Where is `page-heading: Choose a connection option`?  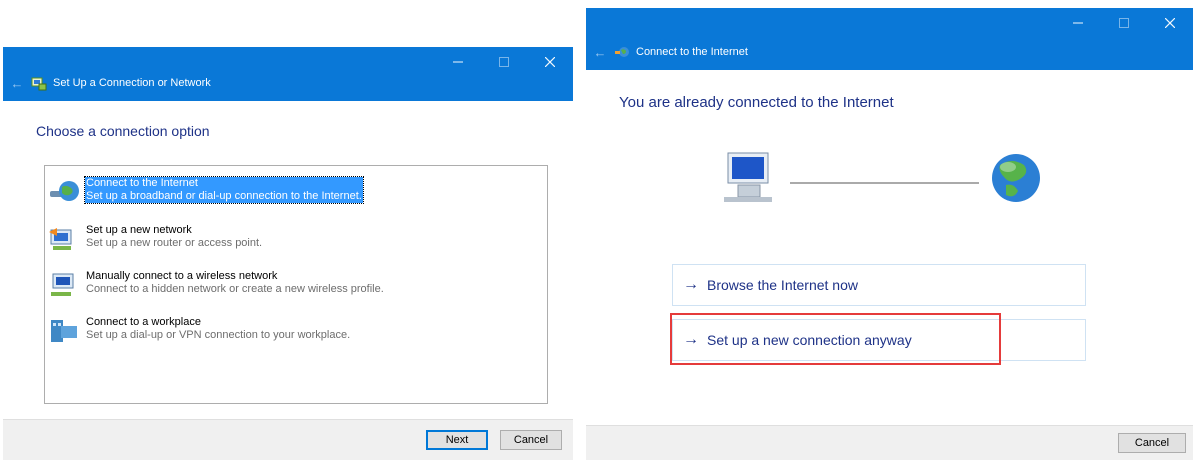 page-heading: Choose a connection option is located at coordinates (123, 131).